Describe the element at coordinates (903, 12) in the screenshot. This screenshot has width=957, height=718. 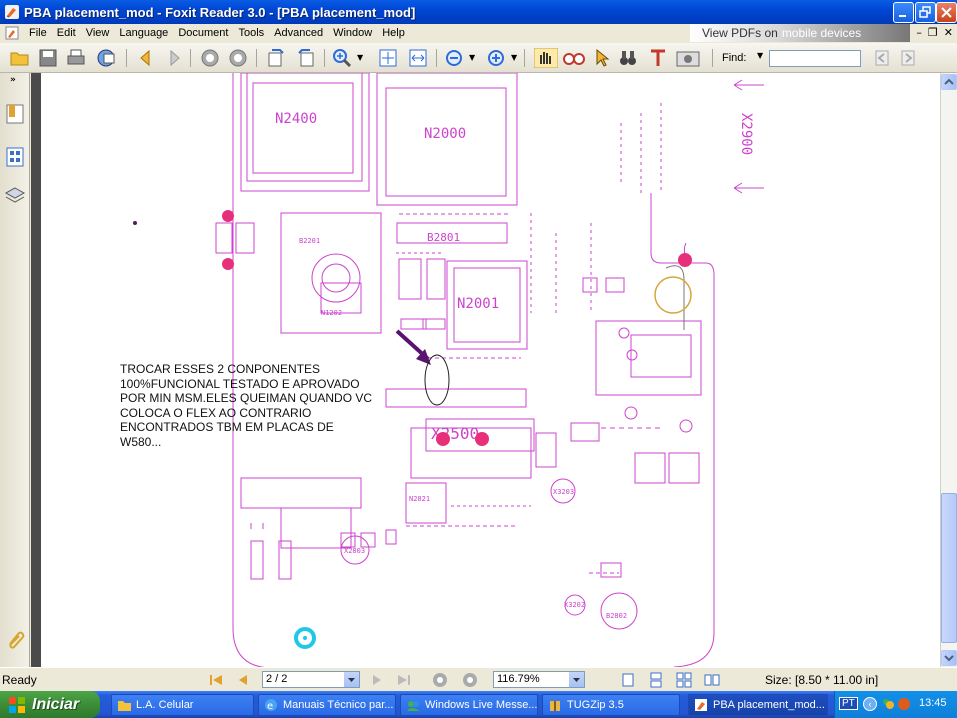
I see `minimize-button` at that location.